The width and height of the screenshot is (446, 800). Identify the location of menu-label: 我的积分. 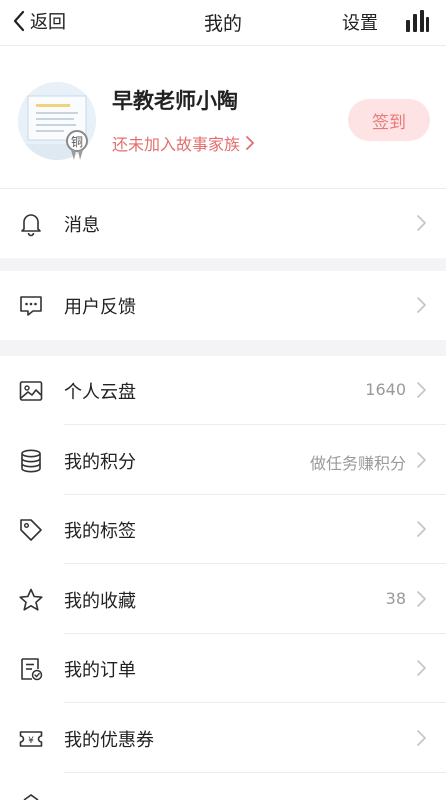
(100, 462).